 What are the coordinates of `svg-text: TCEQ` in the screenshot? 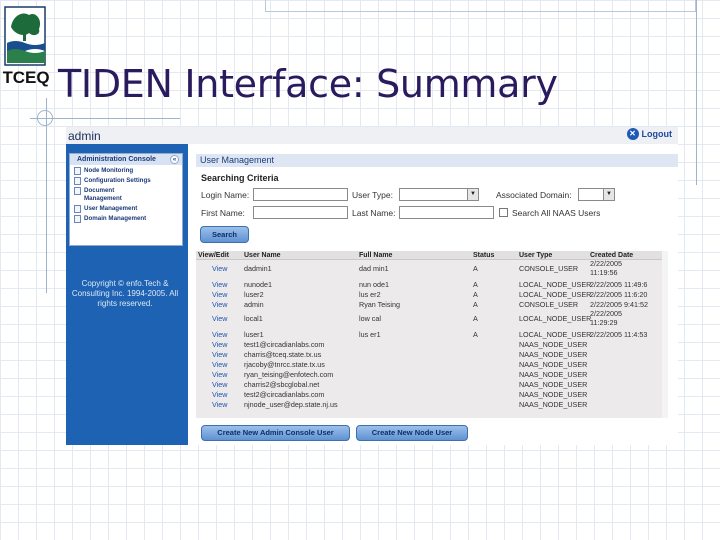 It's located at (26, 77).